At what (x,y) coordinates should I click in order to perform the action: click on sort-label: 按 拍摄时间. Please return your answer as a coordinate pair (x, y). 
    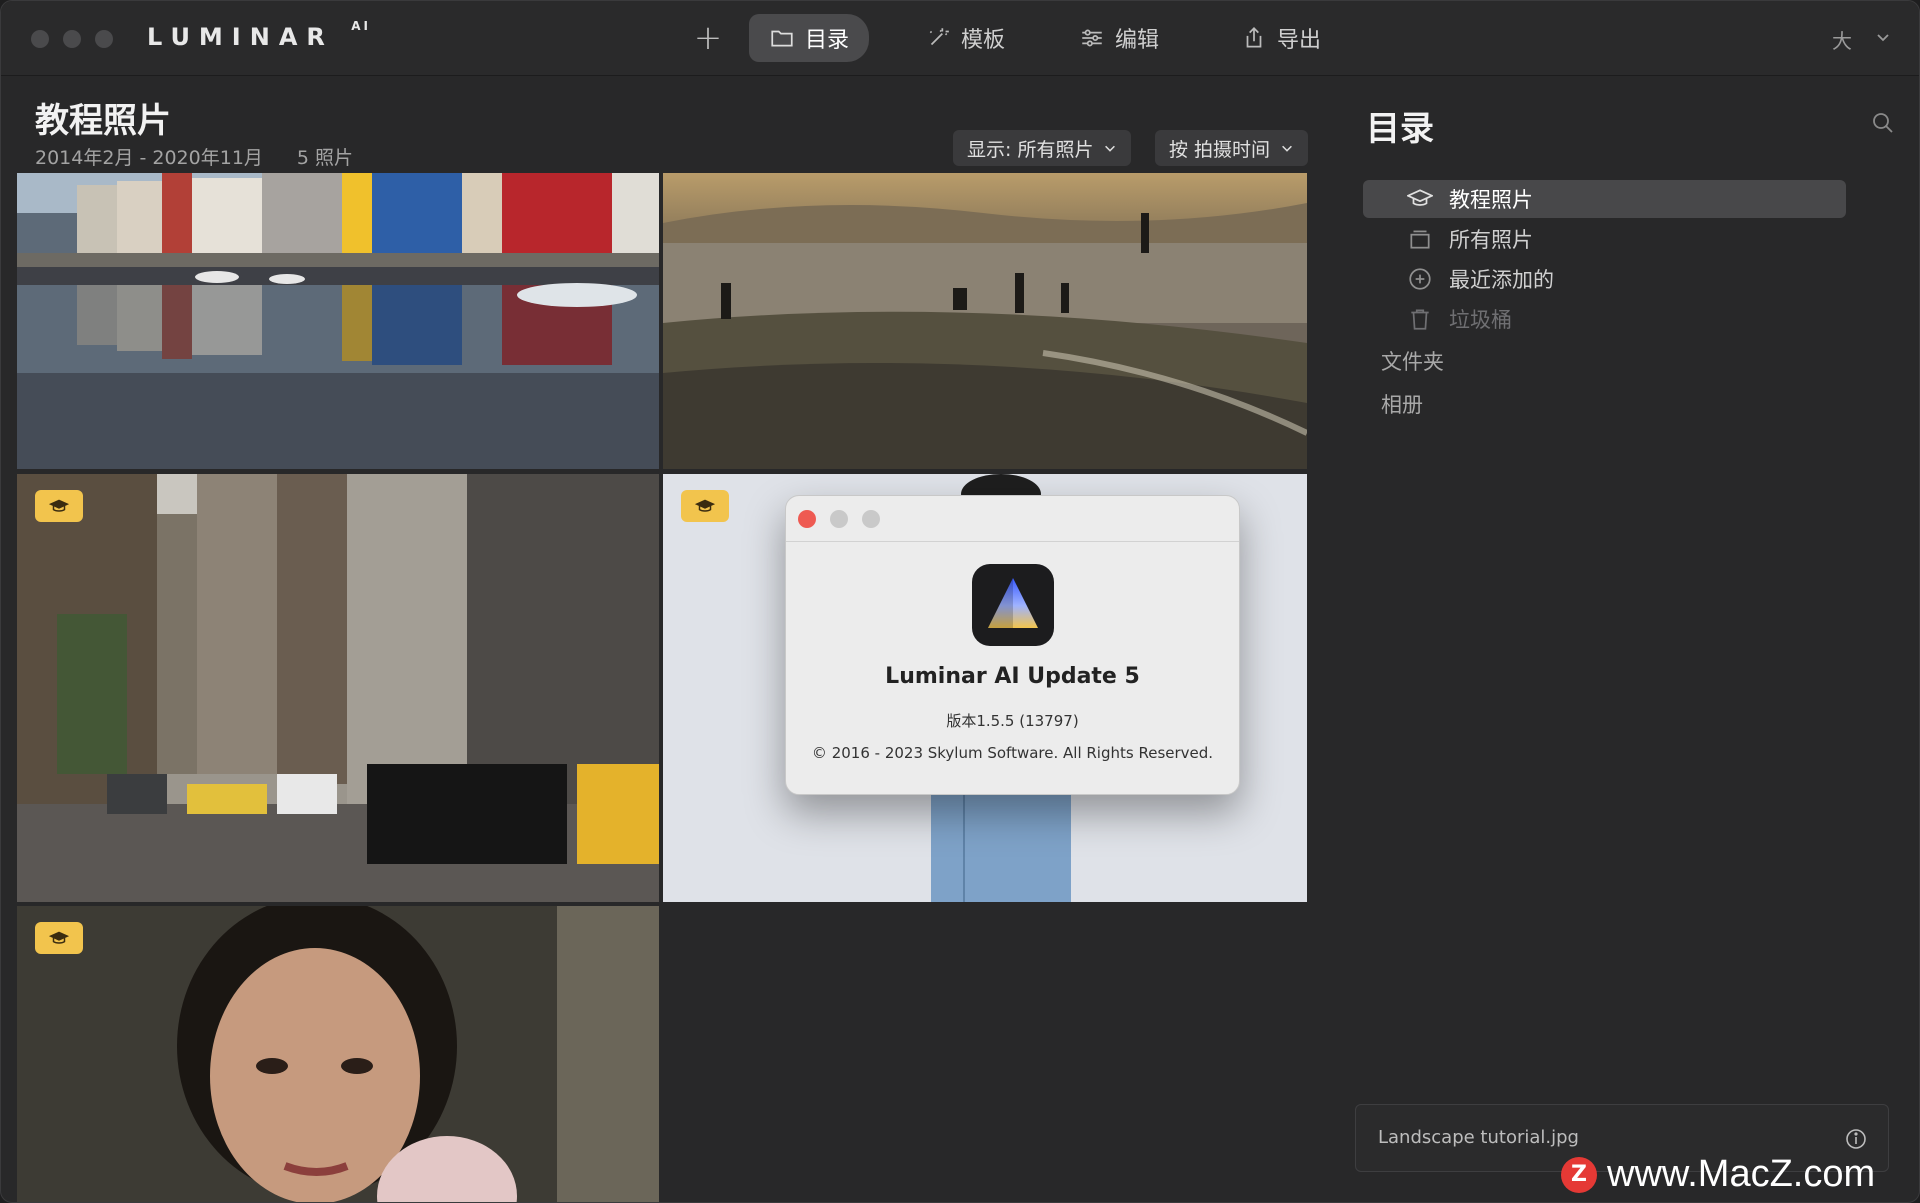
    Looking at the image, I should click on (1220, 149).